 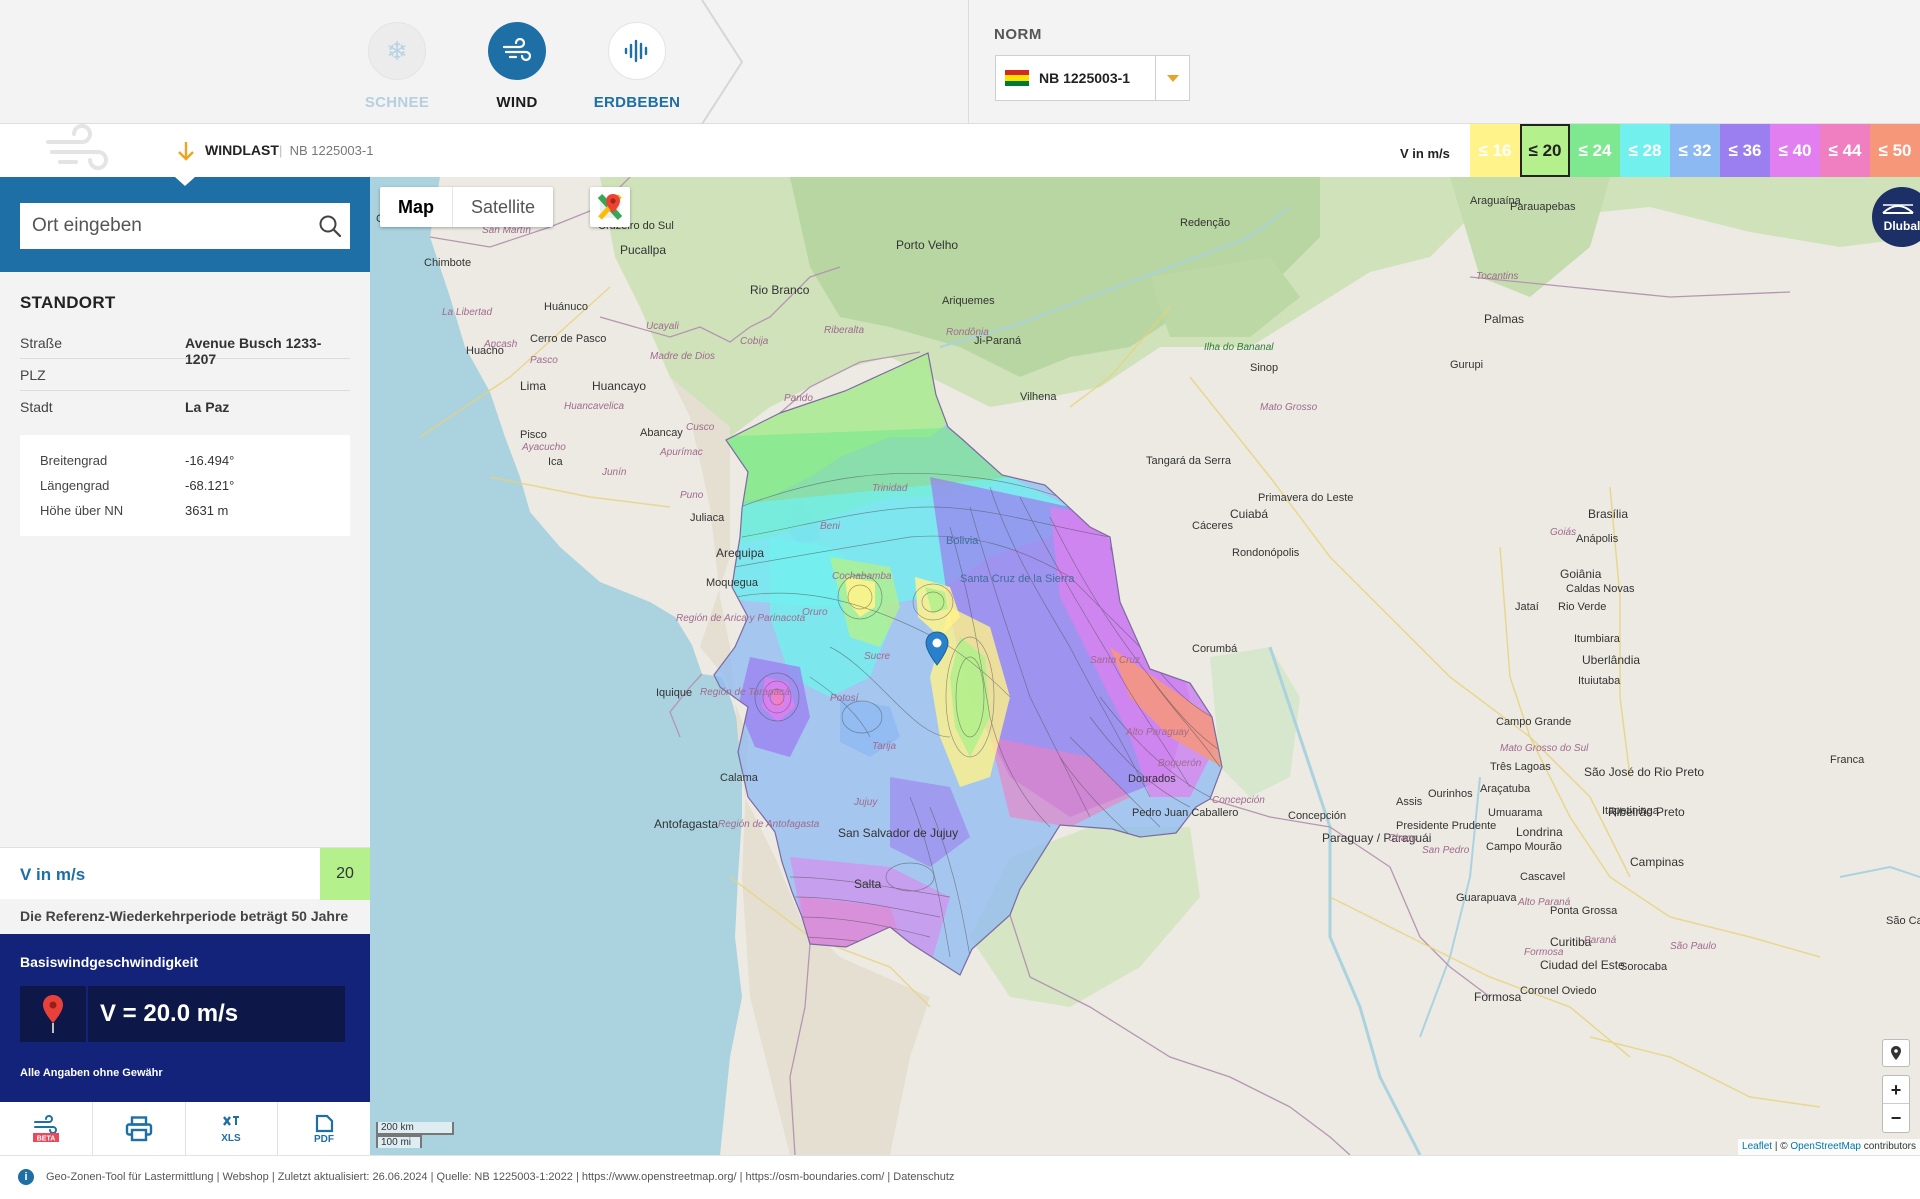 What do you see at coordinates (54, 1014) in the screenshot?
I see `location-pin-icon` at bounding box center [54, 1014].